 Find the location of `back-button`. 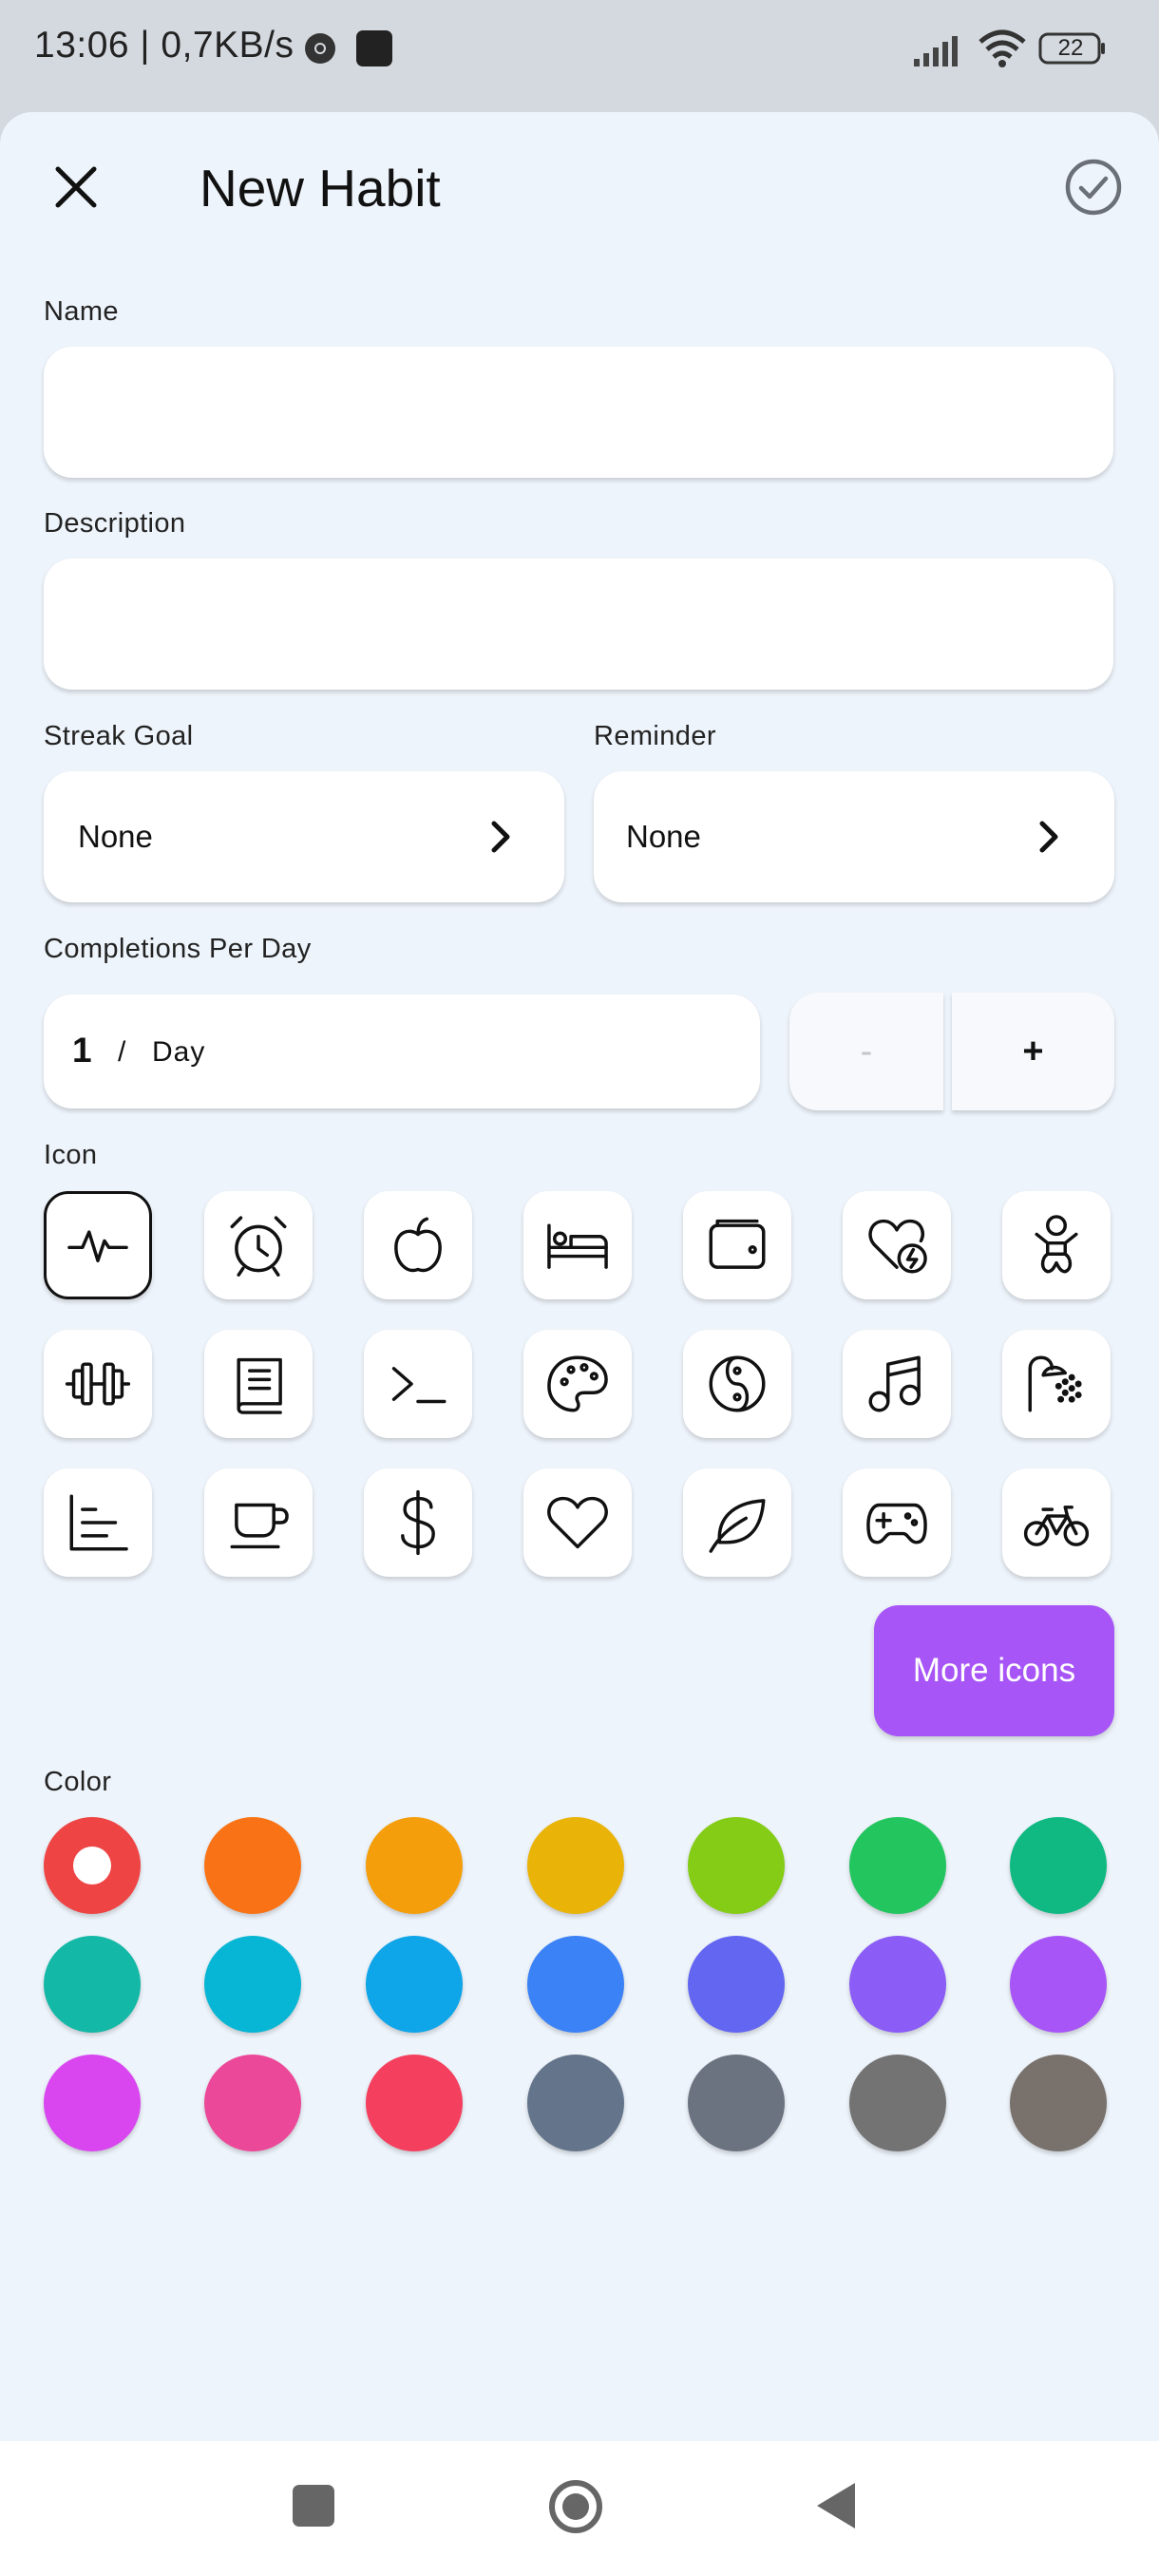

back-button is located at coordinates (836, 2505).